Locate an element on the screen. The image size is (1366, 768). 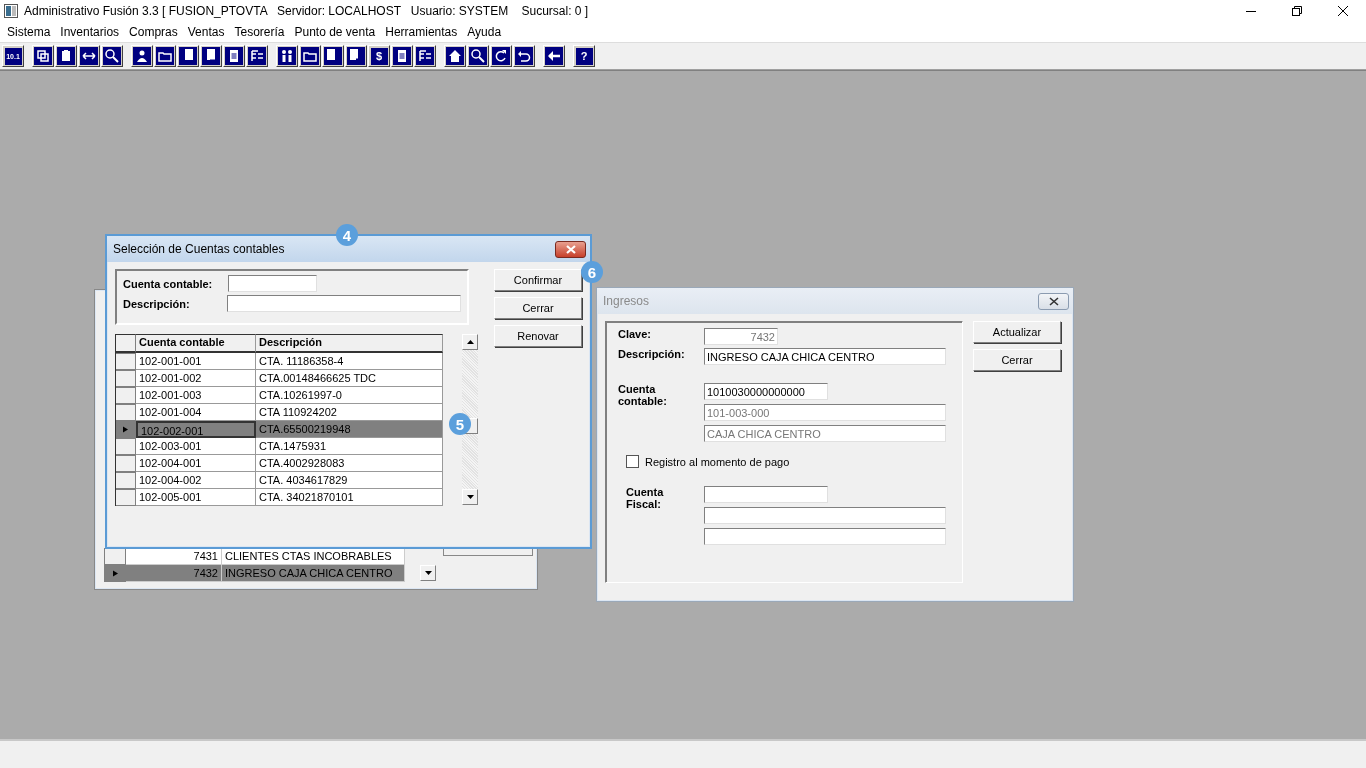
table-cell: CTA.1475931 is located at coordinates (349, 446).